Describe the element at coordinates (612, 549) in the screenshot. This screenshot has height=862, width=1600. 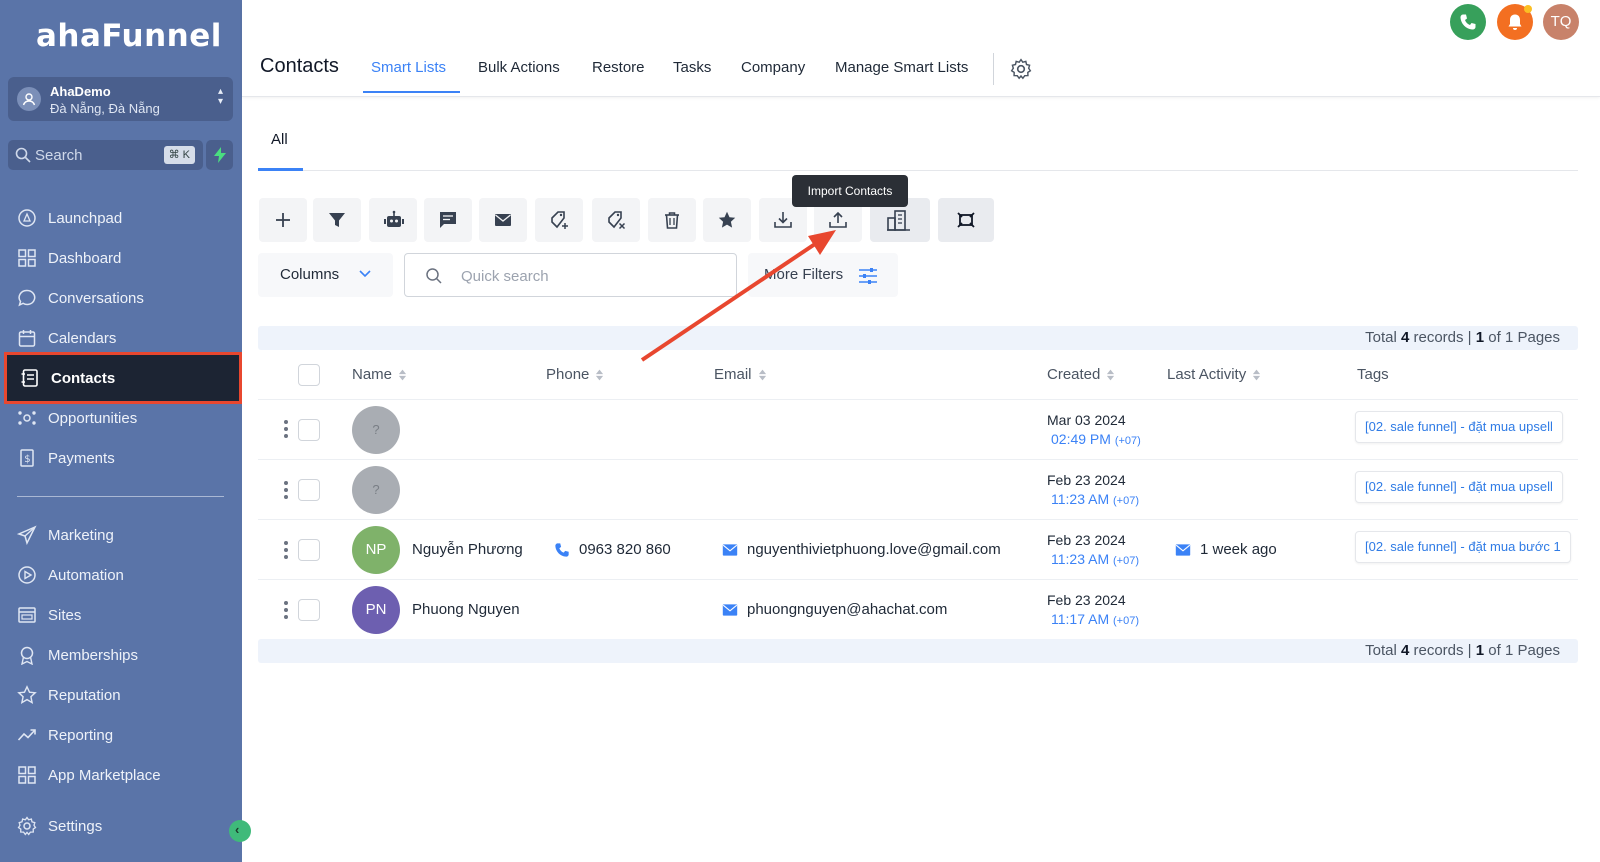
I see `contact-phone: 0963 820 860` at that location.